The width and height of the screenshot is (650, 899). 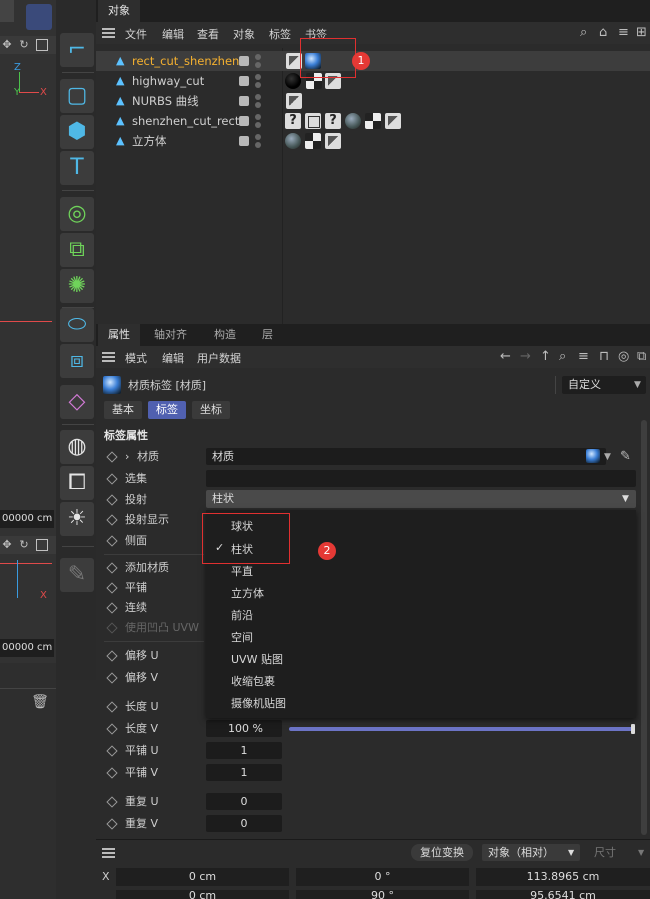 What do you see at coordinates (607, 457) in the screenshot?
I see `chevron-down-icon: ▼` at bounding box center [607, 457].